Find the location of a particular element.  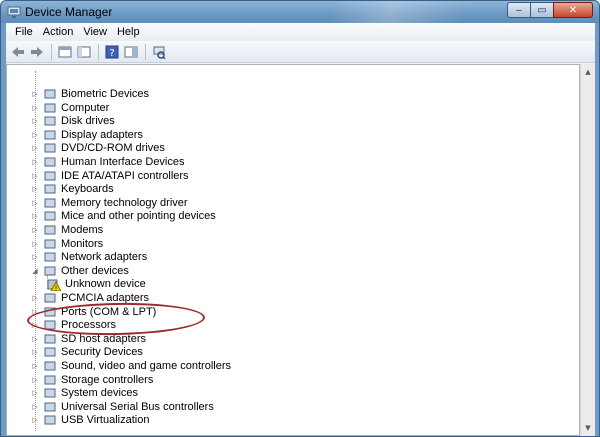

tree-item-label: System devices is located at coordinates (100, 393).